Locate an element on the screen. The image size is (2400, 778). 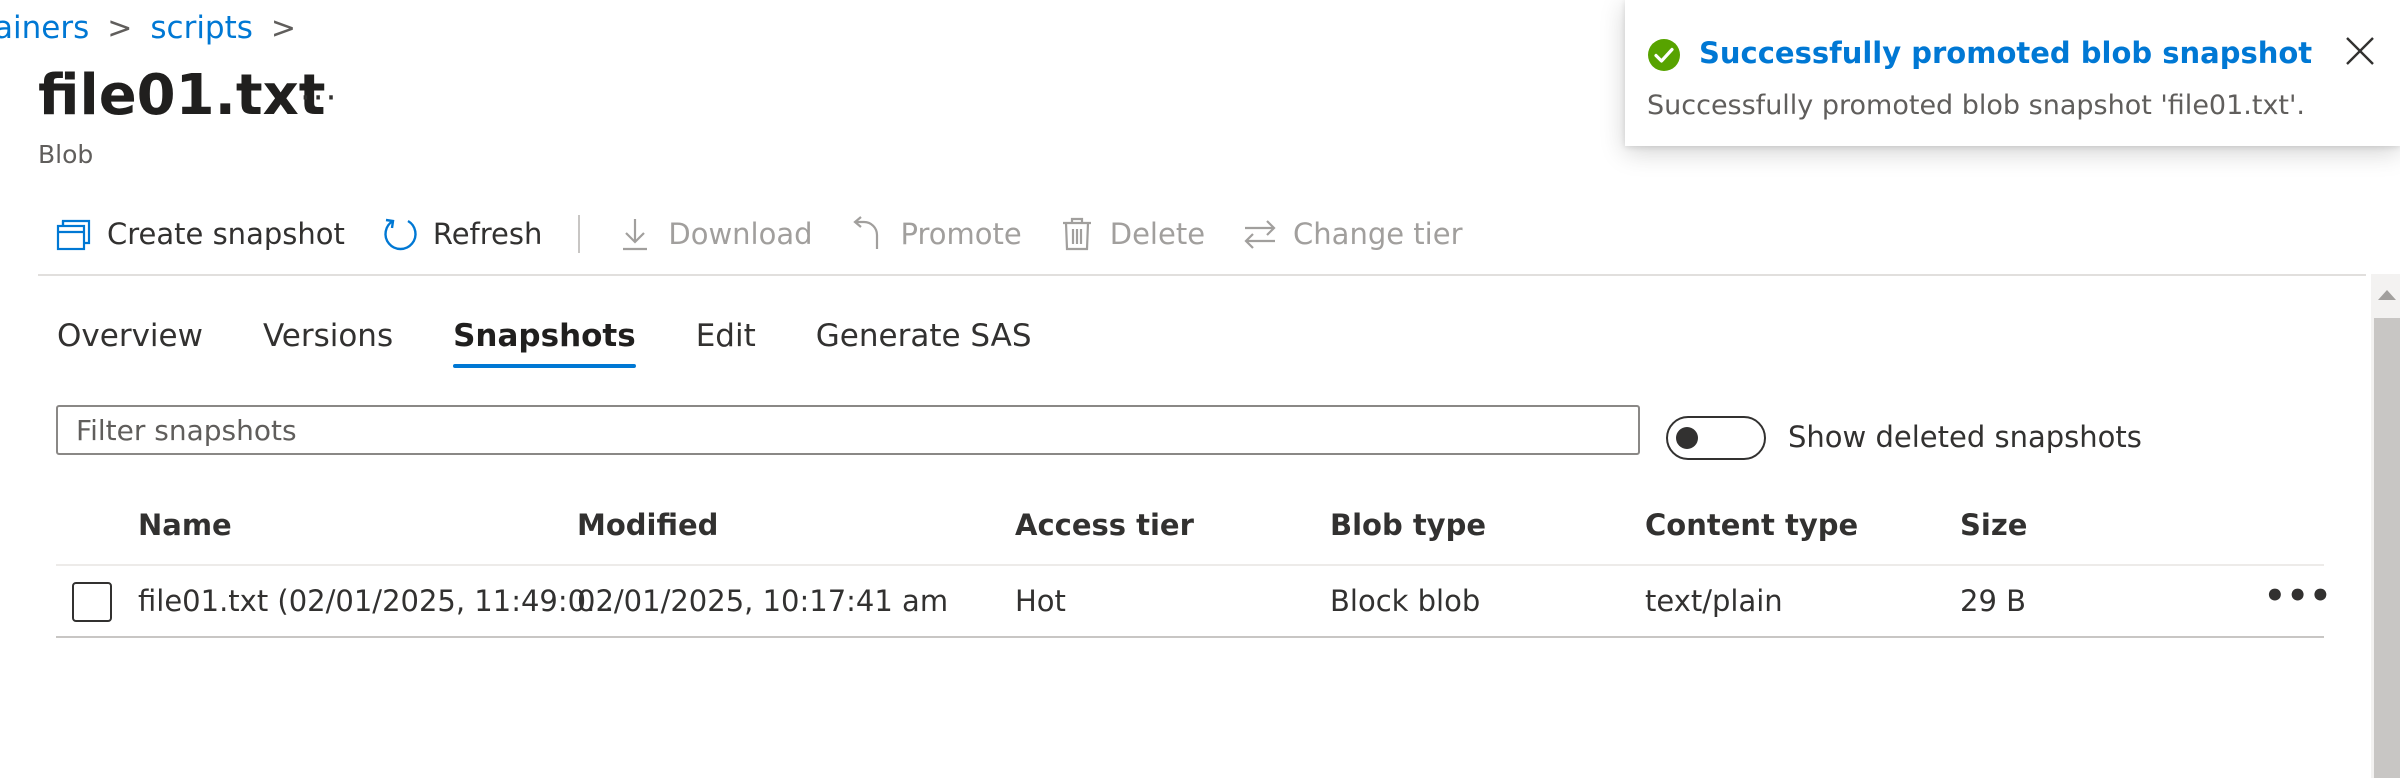
tab-snapshots: Snapshots is located at coordinates (544, 343).